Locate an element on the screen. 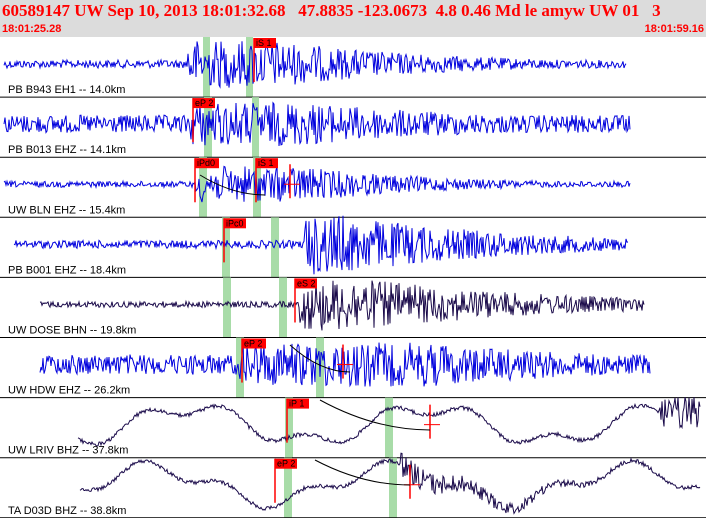 The width and height of the screenshot is (706, 518). trace-label: UW HDW EHZ -- 26.2km is located at coordinates (69, 391).